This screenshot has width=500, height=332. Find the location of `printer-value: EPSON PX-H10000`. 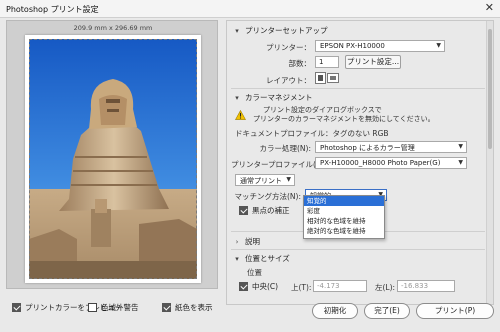

printer-value: EPSON PX-H10000 is located at coordinates (352, 46).